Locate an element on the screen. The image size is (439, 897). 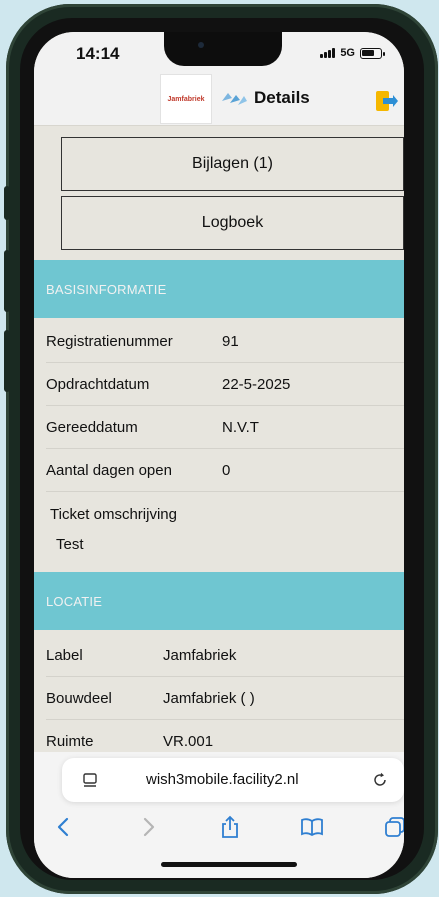
volume-up-button is located at coordinates (7, 281).